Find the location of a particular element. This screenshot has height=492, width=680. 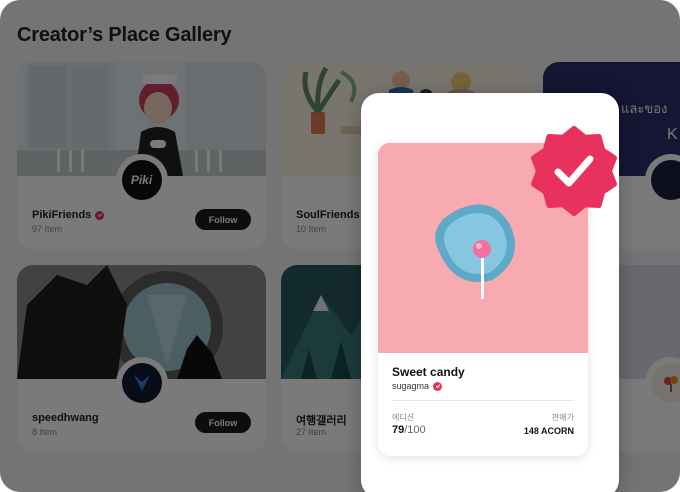

item-count: 8 Item is located at coordinates (45, 432).